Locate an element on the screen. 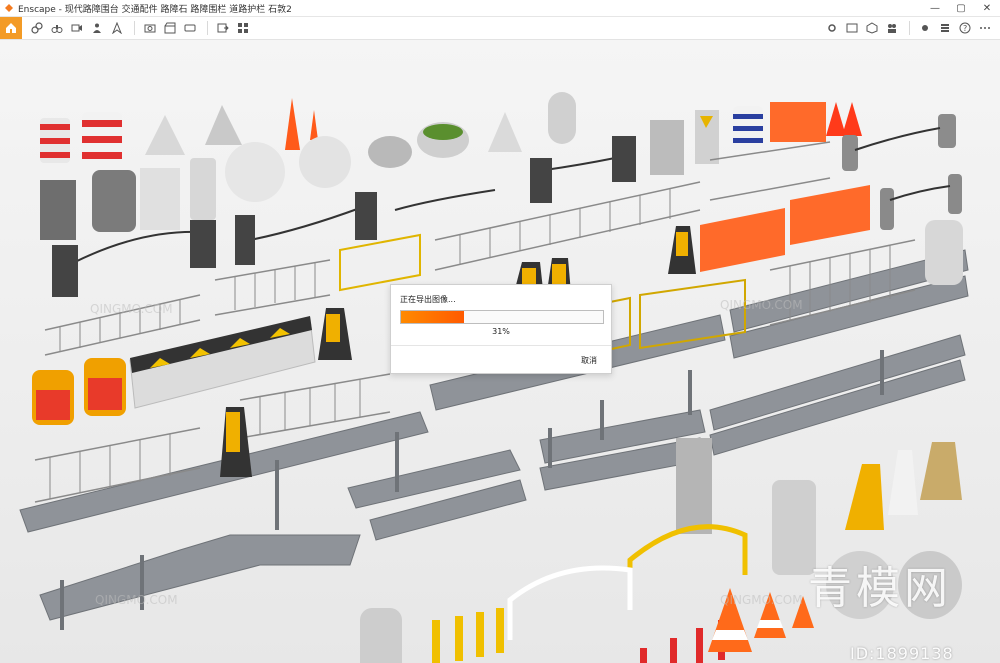  enscape-logo-icon is located at coordinates (9, 8).